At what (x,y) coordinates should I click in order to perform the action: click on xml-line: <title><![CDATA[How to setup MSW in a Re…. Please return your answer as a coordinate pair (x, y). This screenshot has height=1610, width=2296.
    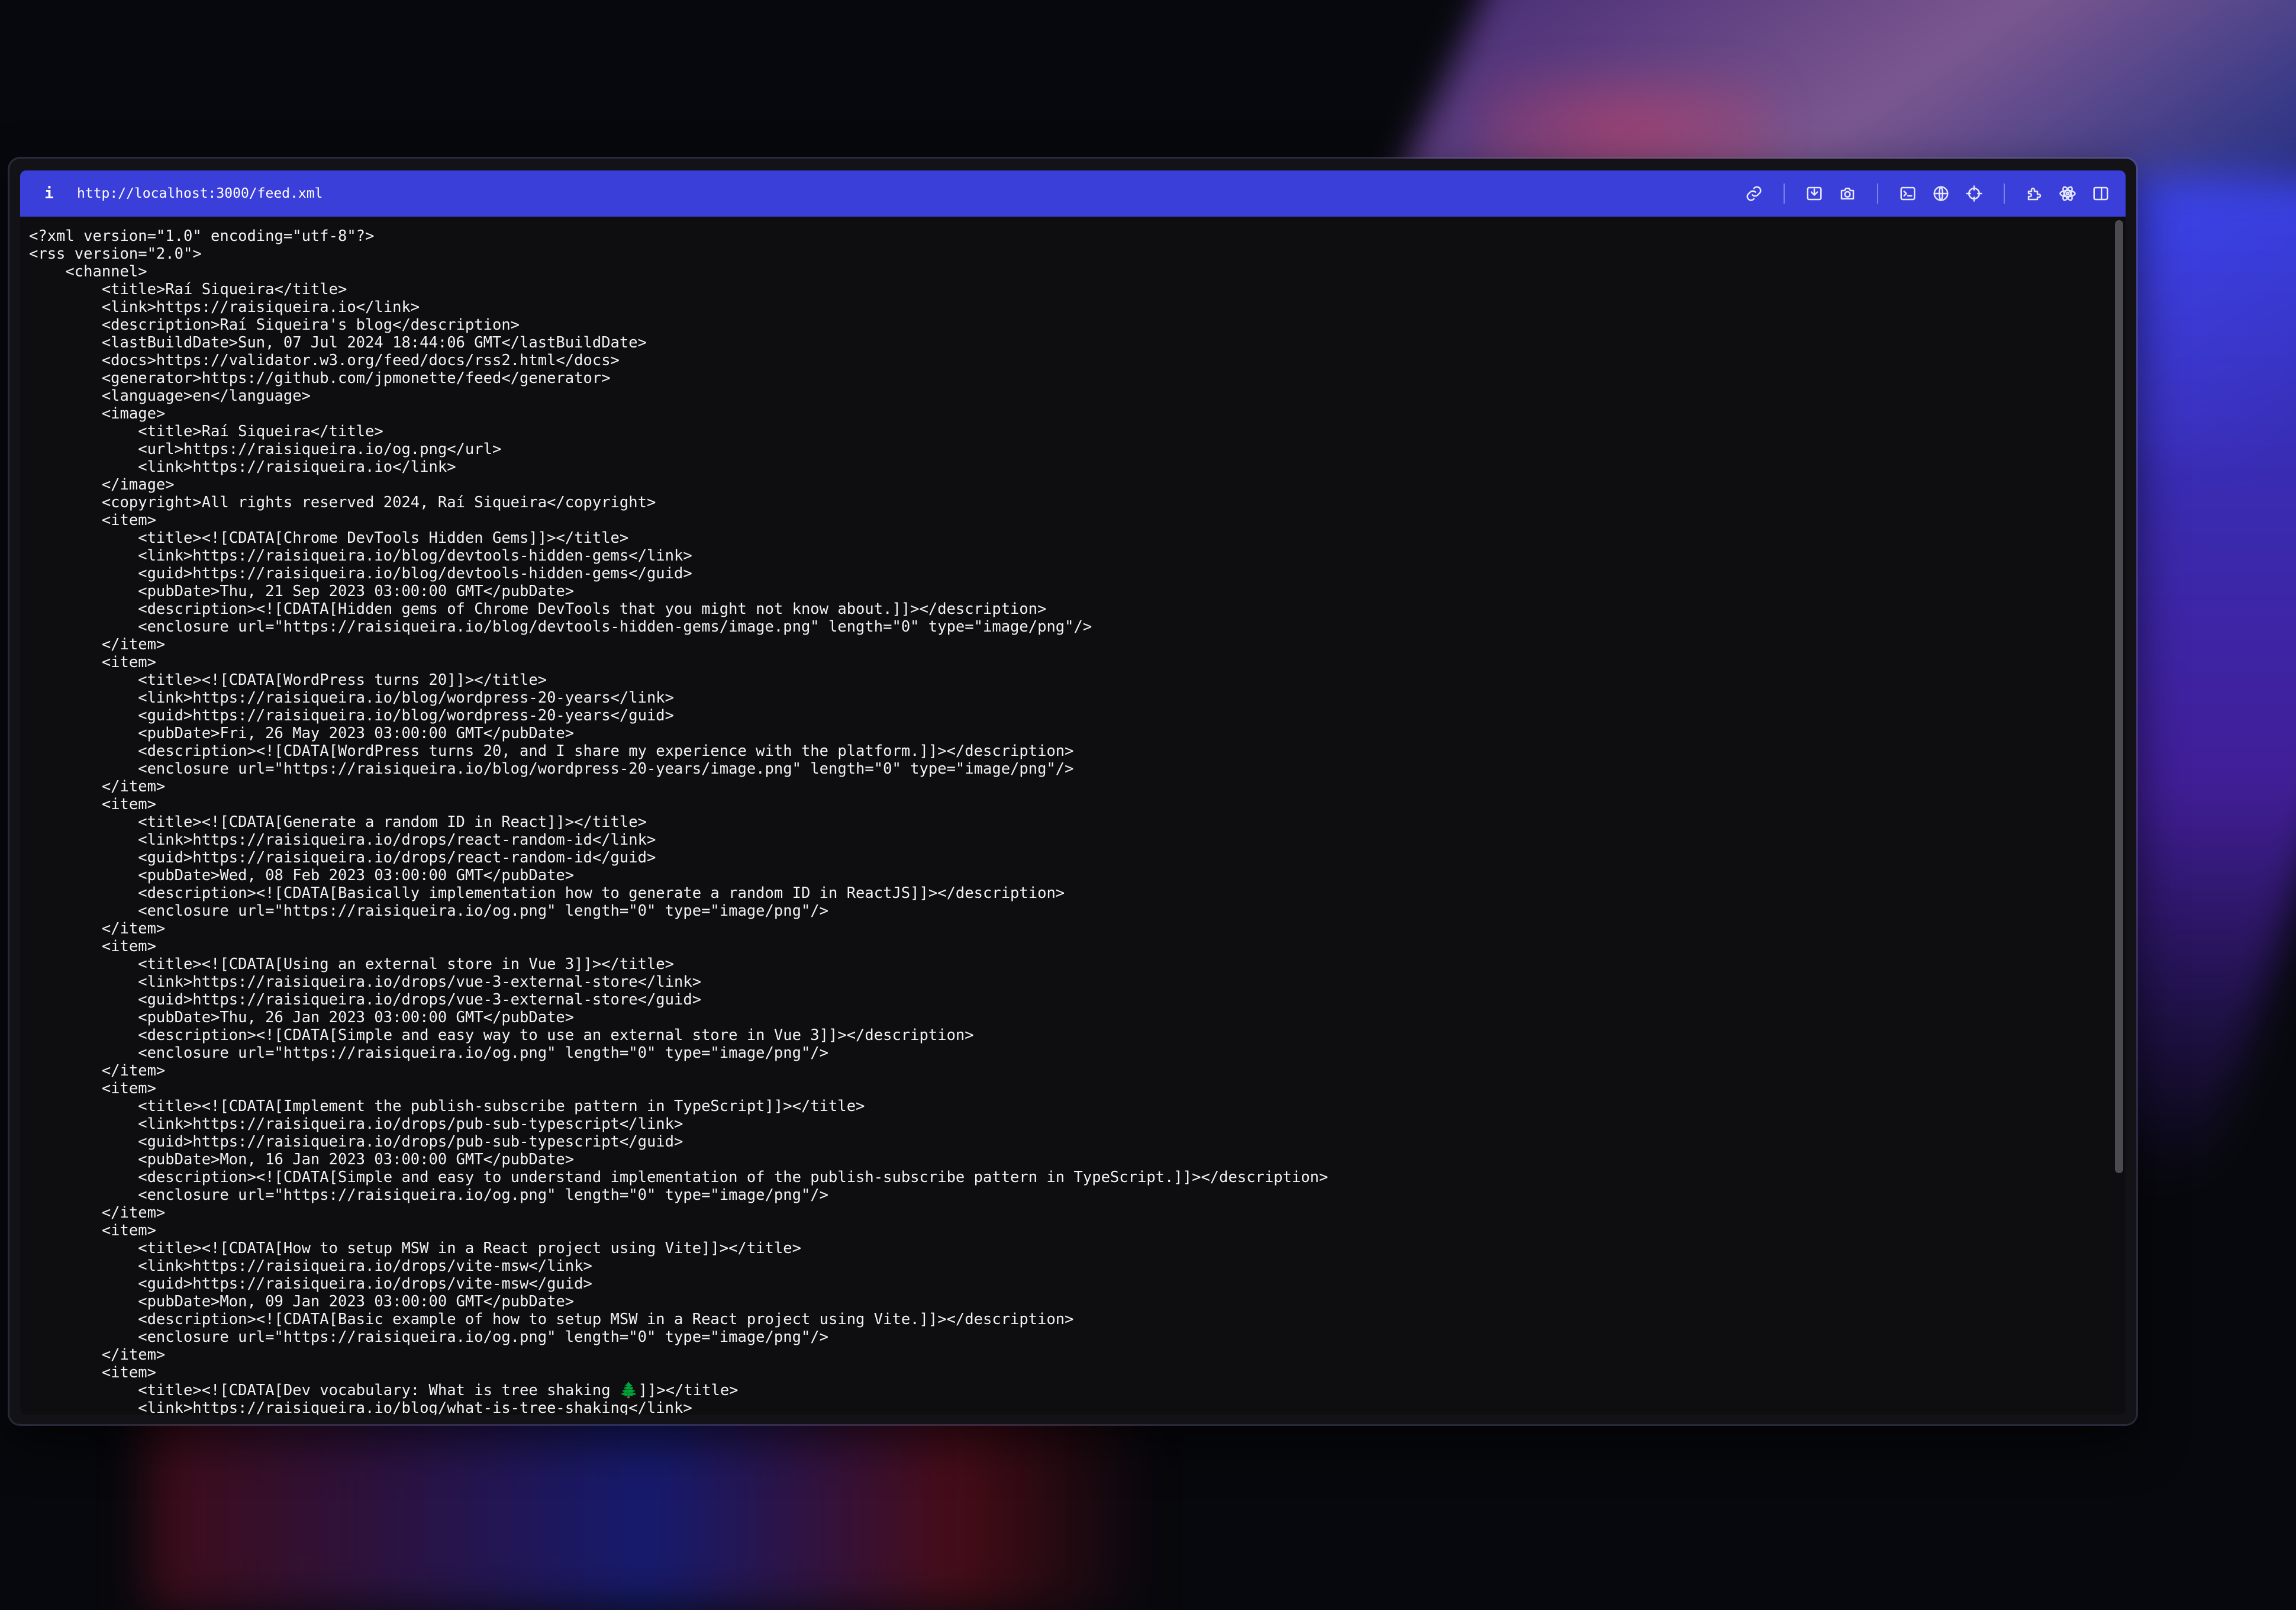
    Looking at the image, I should click on (415, 1248).